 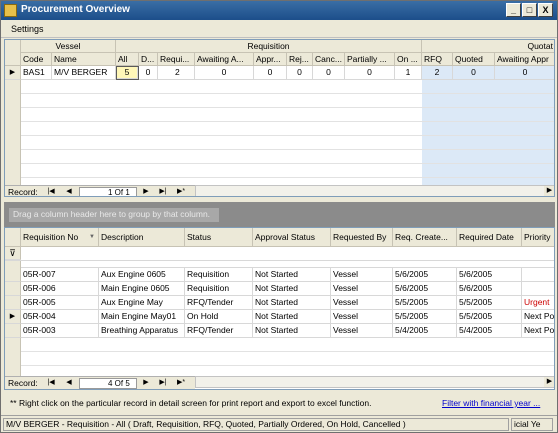 What do you see at coordinates (142, 303) in the screenshot?
I see `cell-description: Aux Engine May` at bounding box center [142, 303].